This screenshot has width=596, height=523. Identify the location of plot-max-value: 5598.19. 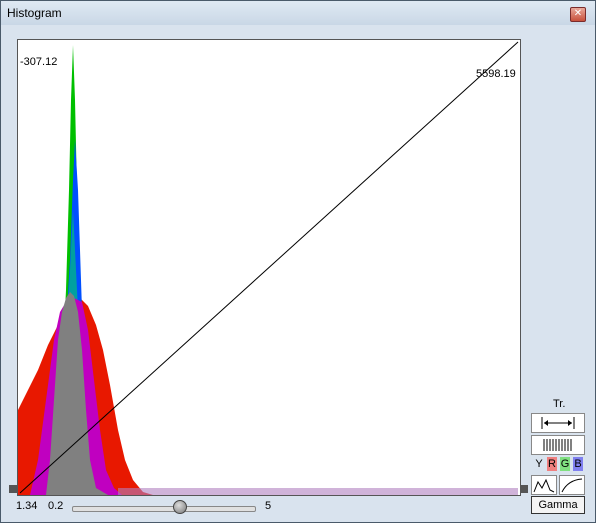
(496, 74).